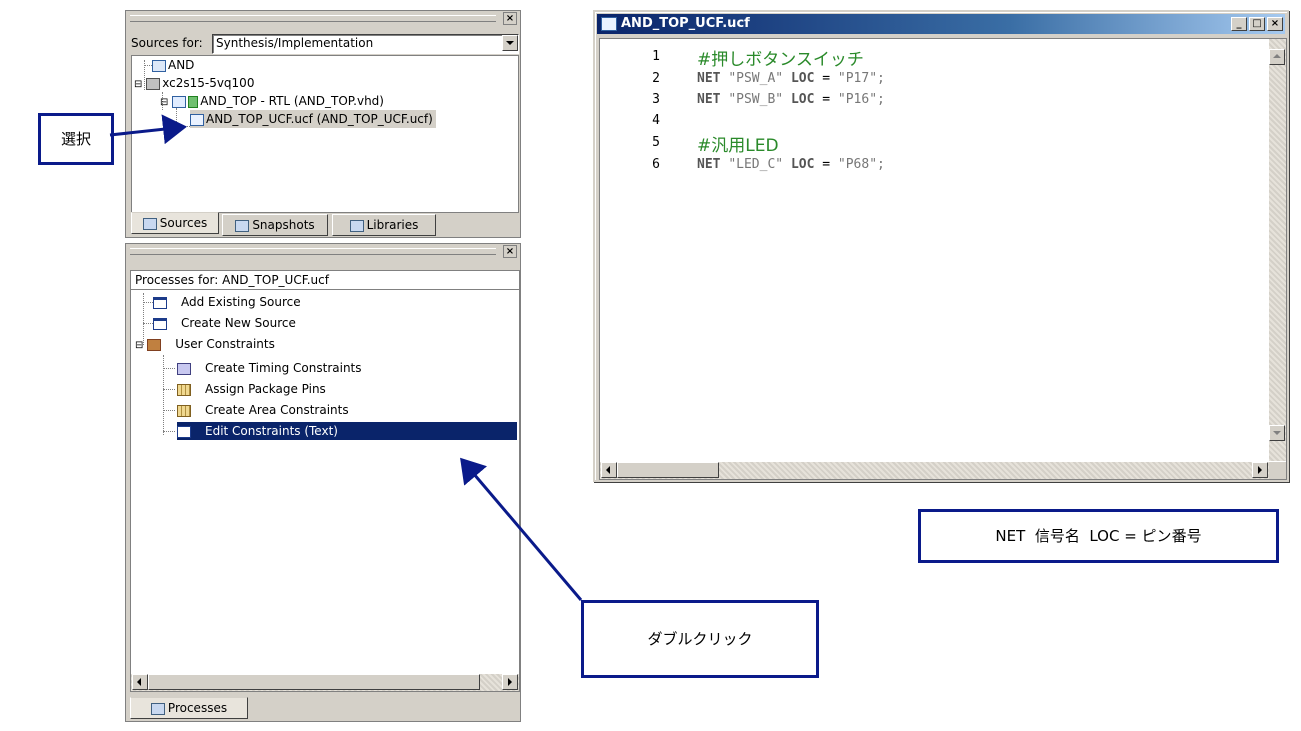  Describe the element at coordinates (272, 101) in the screenshot. I see `tree-item: ⊟ AND_TOP - RTL (AND_TOP.vhd)` at that location.